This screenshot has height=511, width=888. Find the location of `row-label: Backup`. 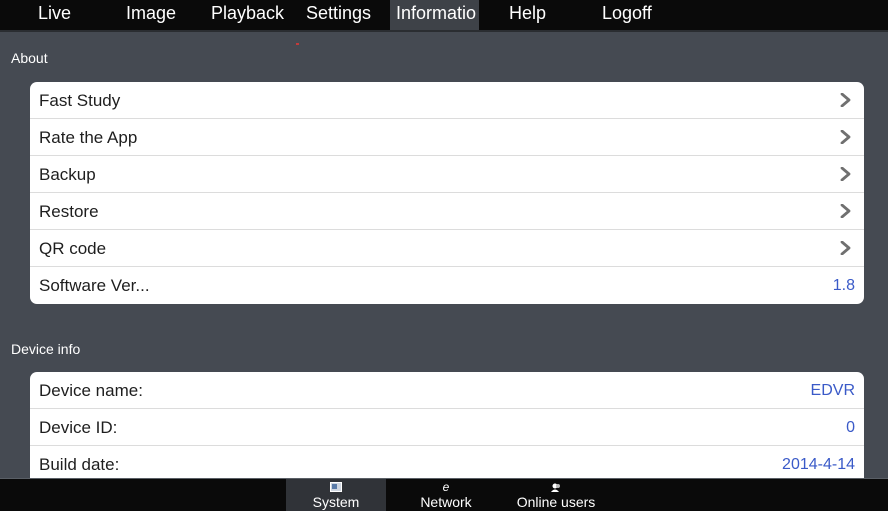

row-label: Backup is located at coordinates (67, 174).